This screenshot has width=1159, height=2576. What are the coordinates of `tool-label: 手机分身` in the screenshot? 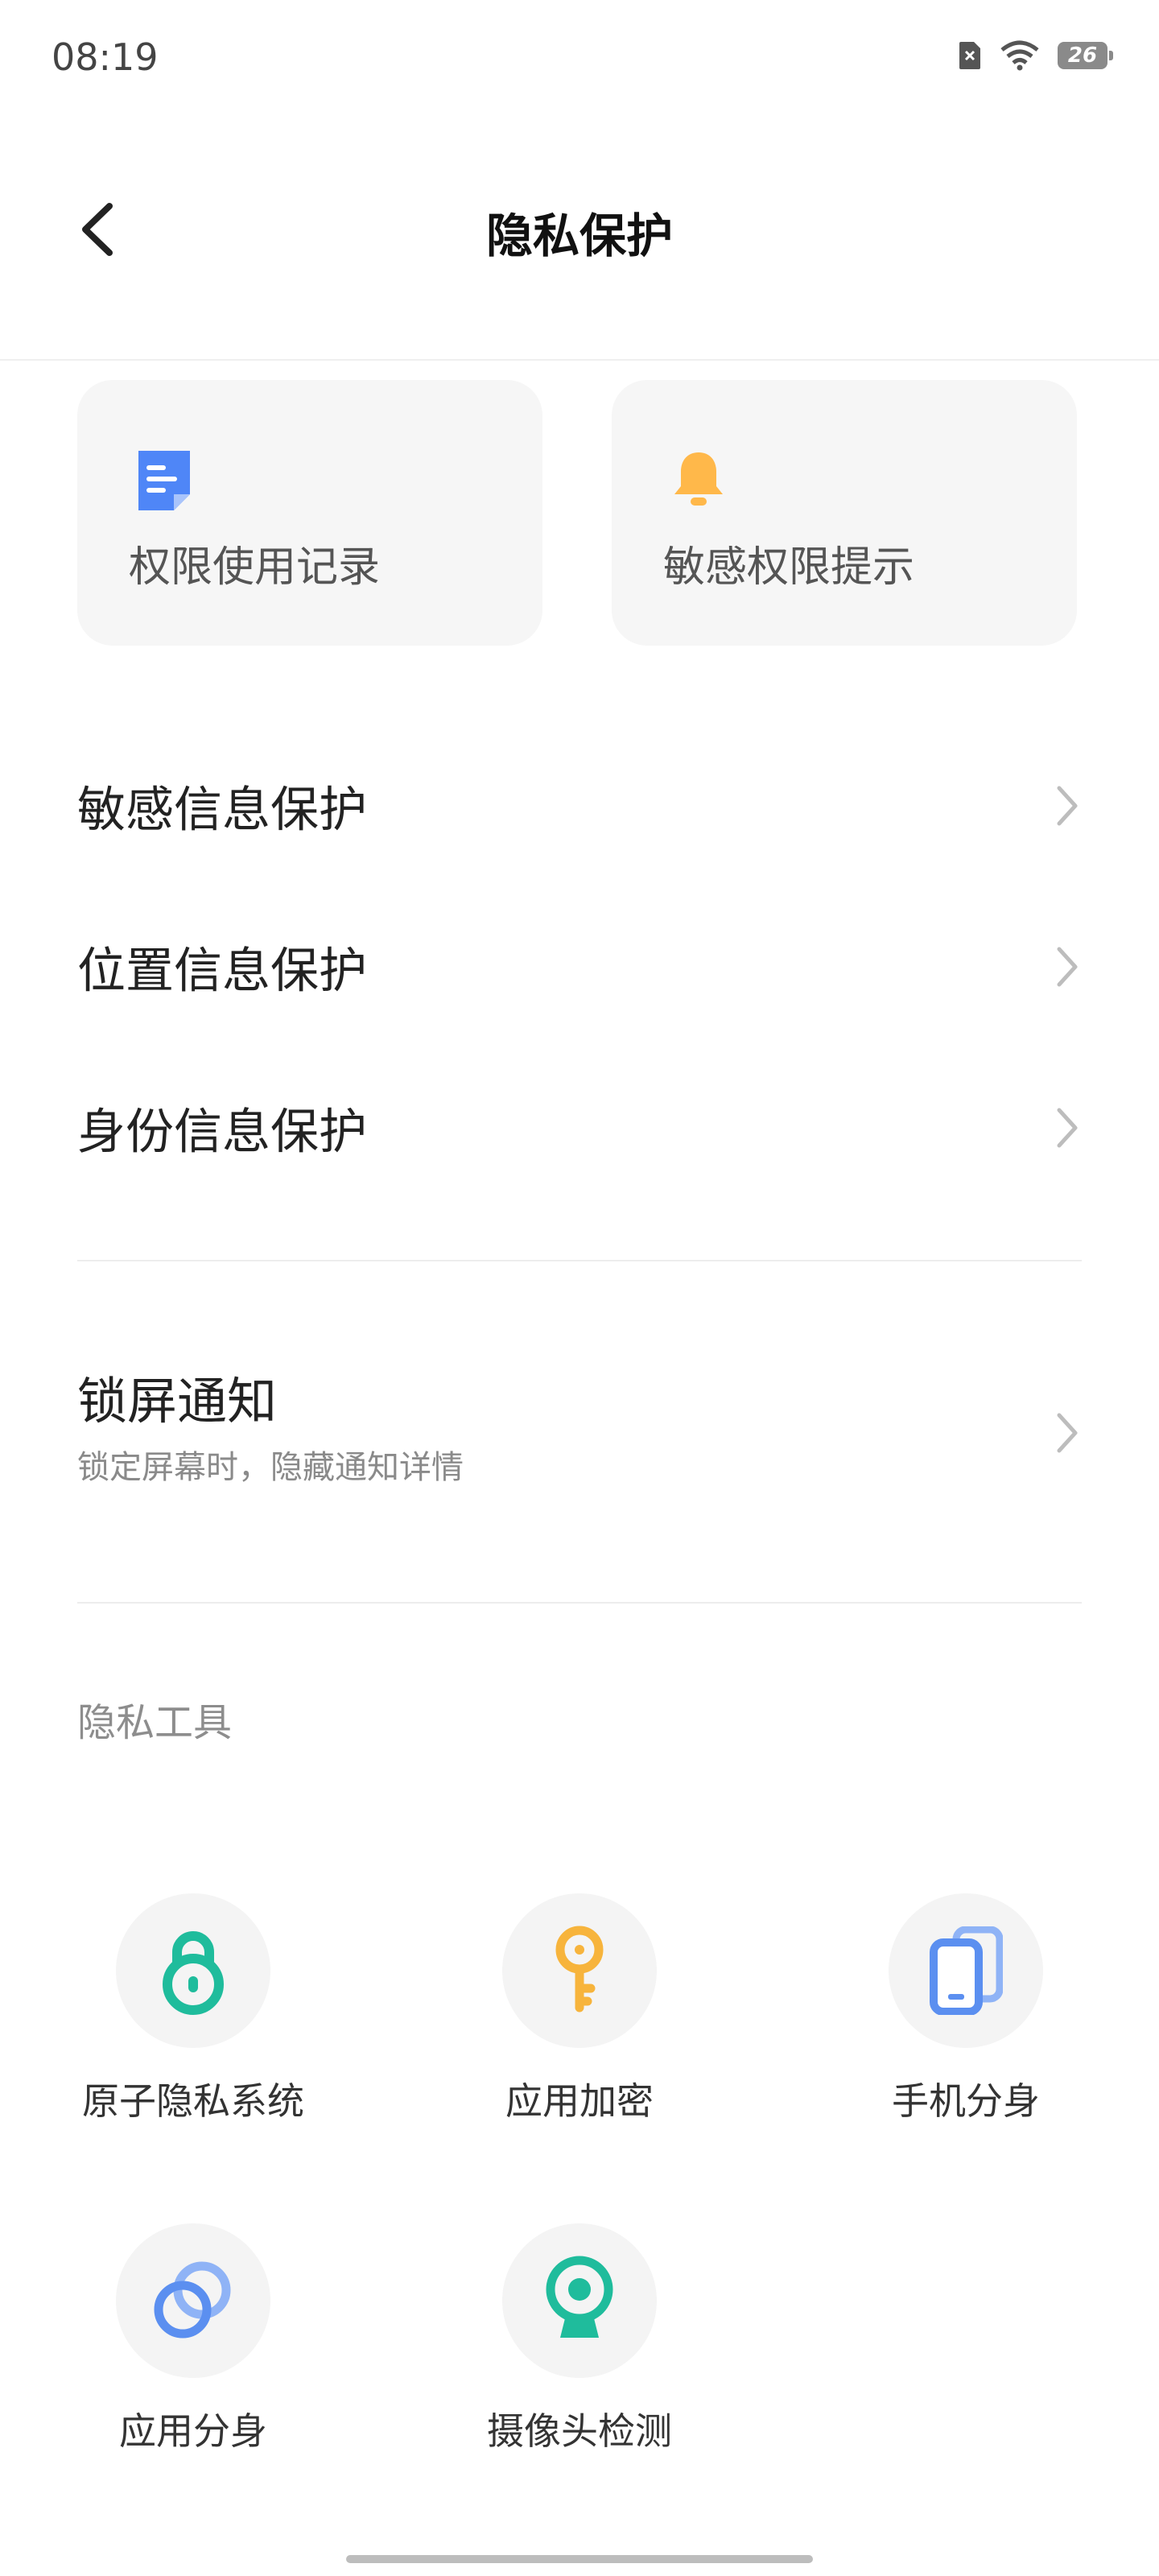 It's located at (966, 2101).